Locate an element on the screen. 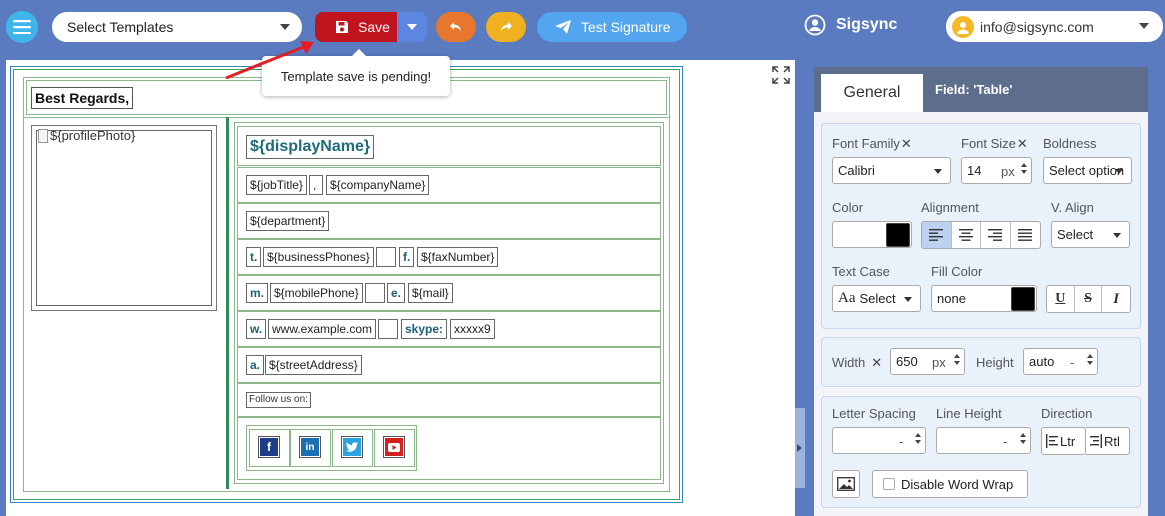 Image resolution: width=1165 pixels, height=516 pixels. align-left-icon is located at coordinates (936, 235).